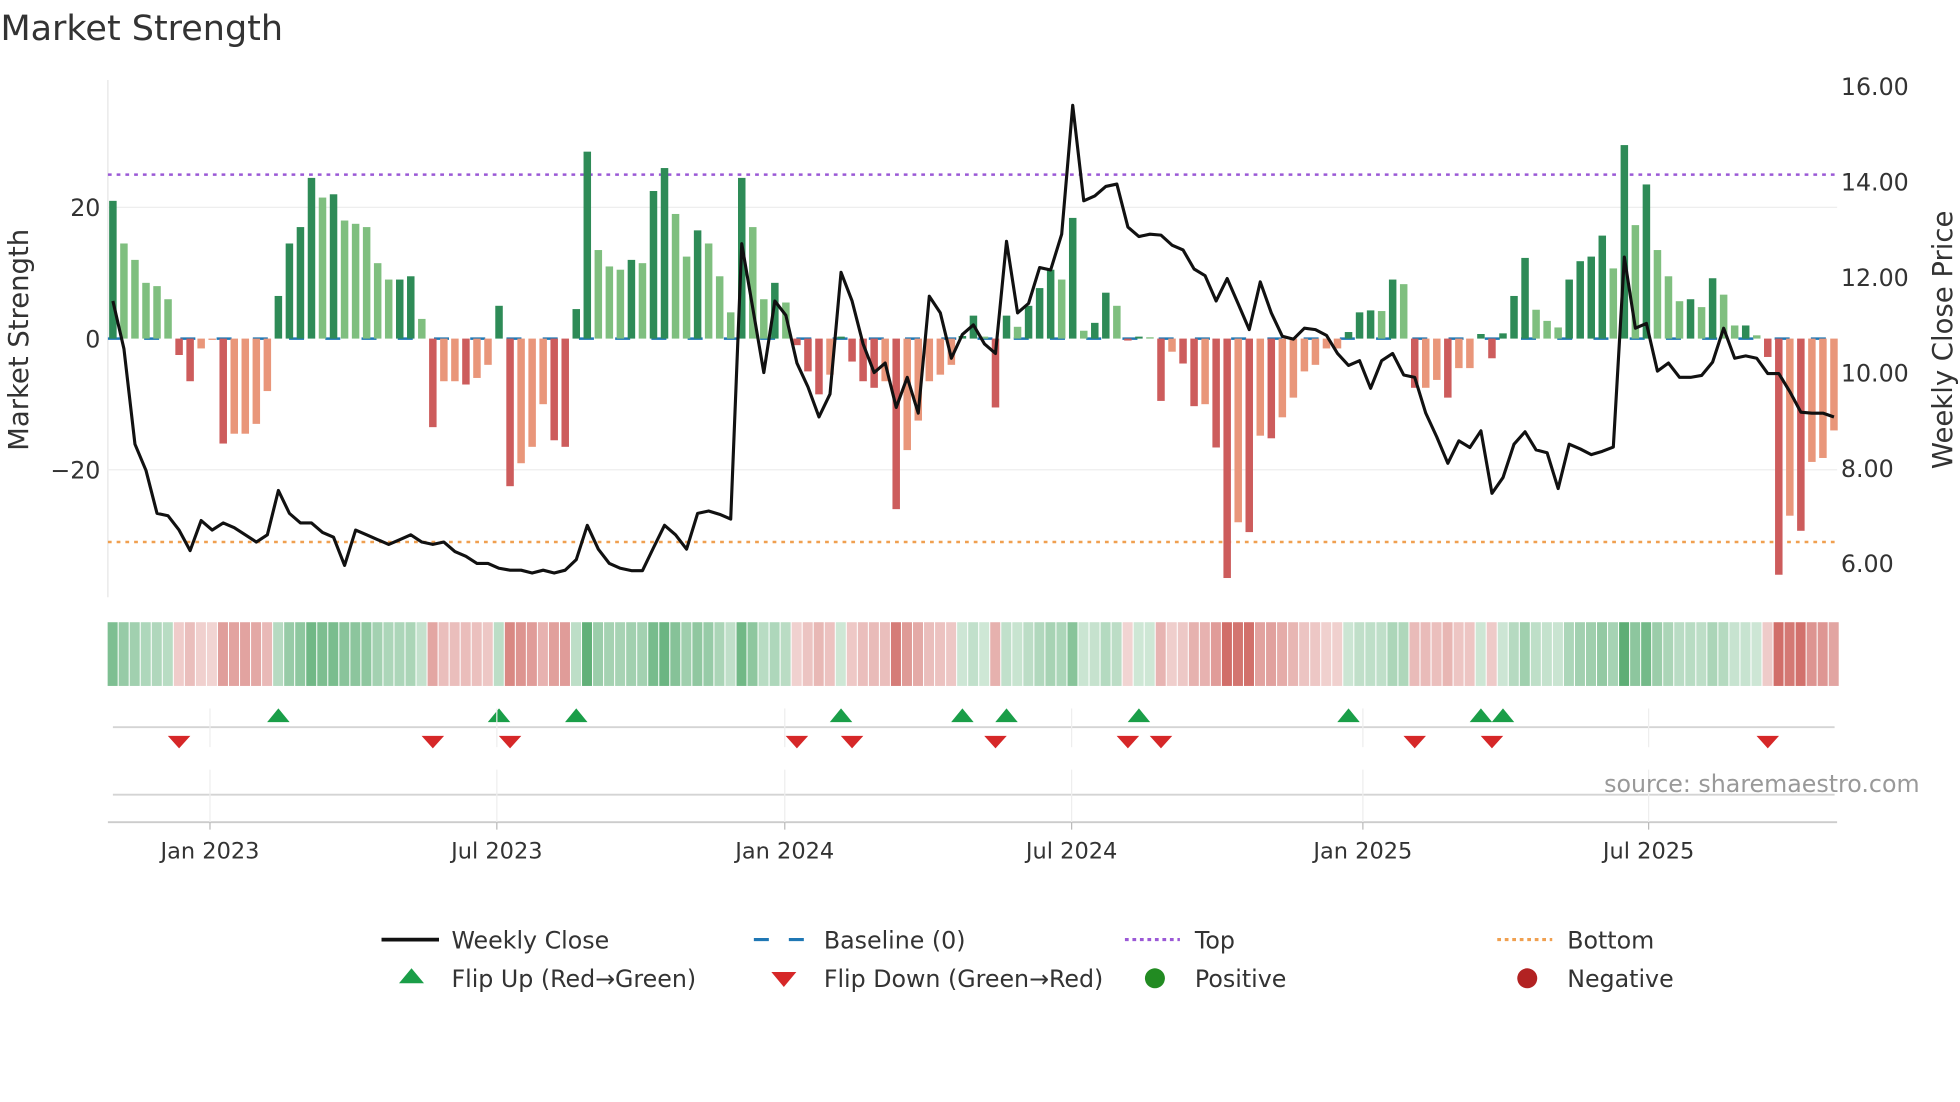 This screenshot has width=1960, height=1102. What do you see at coordinates (1647, 851) in the screenshot?
I see `x-tick-label: Jul 2025` at bounding box center [1647, 851].